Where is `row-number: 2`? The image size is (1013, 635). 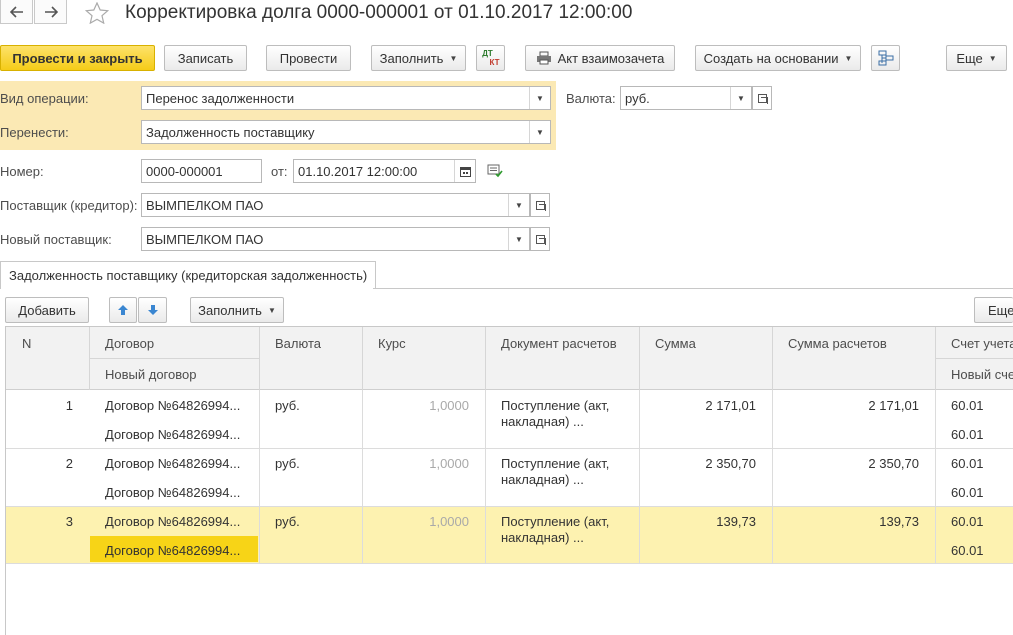
row-number: 2 is located at coordinates (69, 463).